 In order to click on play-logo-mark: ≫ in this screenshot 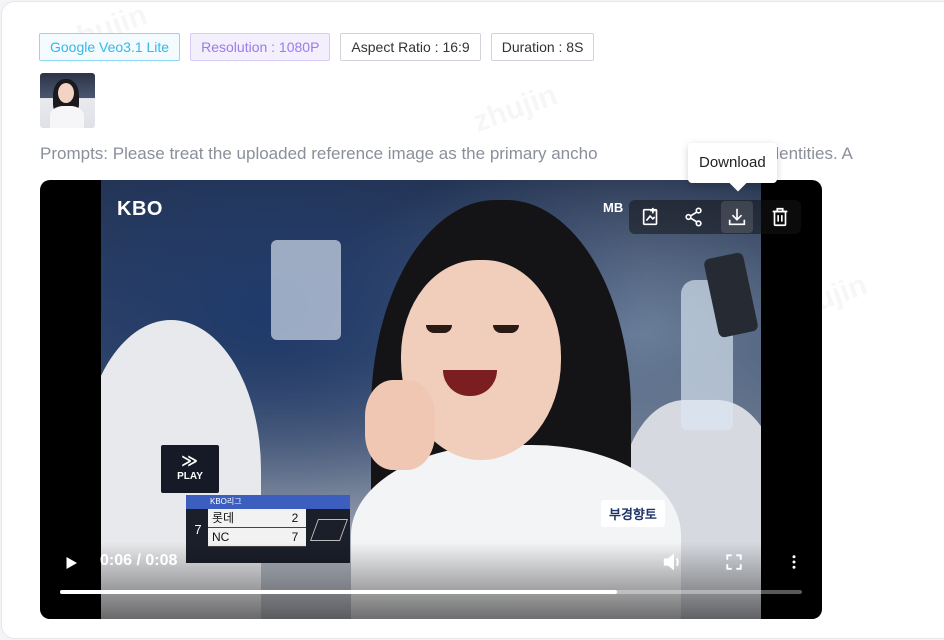, I will do `click(190, 461)`.